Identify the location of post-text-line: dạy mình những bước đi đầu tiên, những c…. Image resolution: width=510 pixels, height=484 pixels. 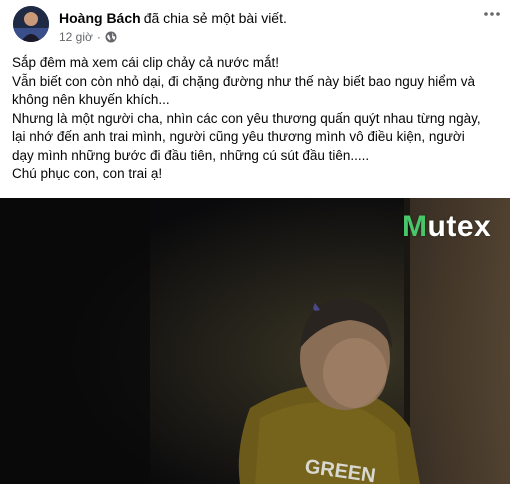
(191, 155).